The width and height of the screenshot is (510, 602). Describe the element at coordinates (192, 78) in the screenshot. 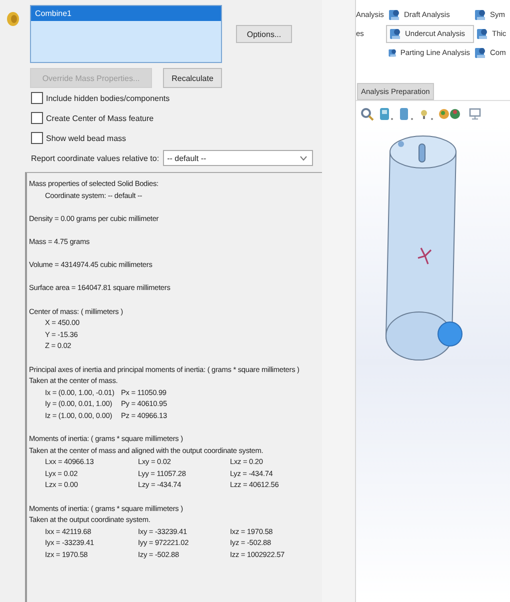

I see `action-button: Recalculate` at that location.